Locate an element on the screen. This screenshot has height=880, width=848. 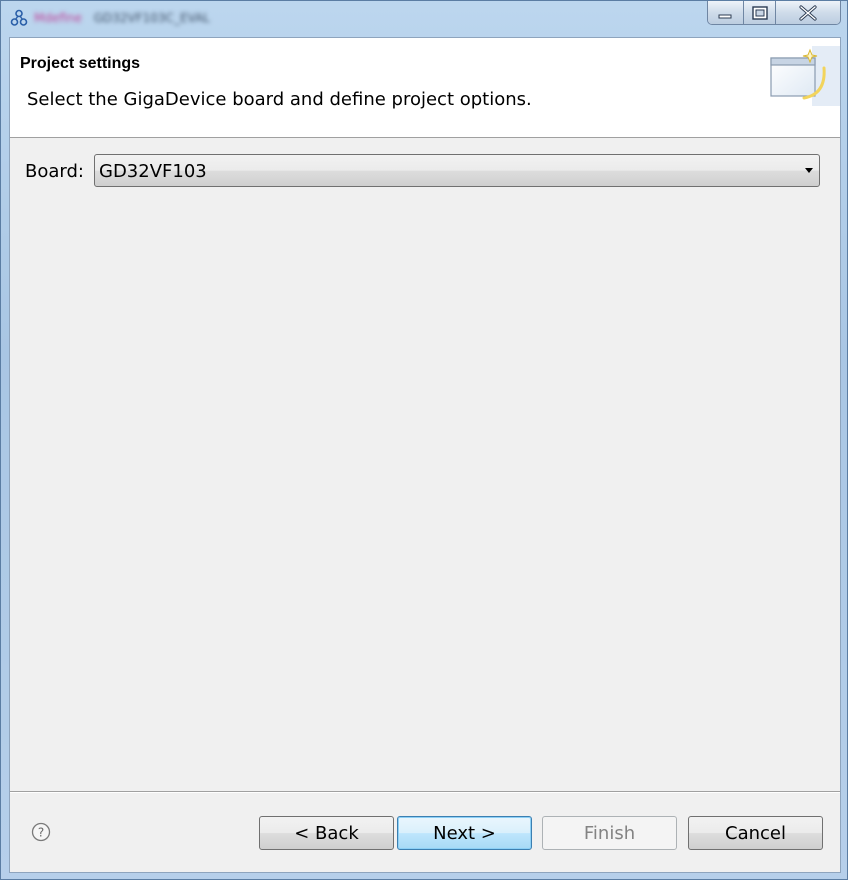
close-button is located at coordinates (808, 12).